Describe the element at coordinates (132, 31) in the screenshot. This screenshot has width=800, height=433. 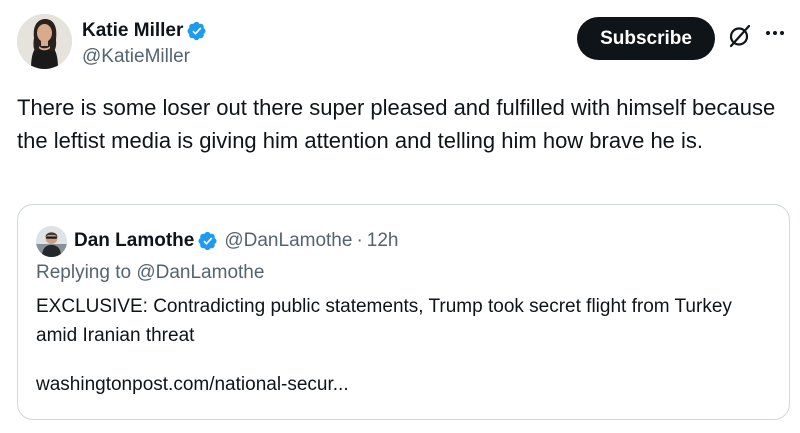
I see `author-display-name: Katie Miller` at that location.